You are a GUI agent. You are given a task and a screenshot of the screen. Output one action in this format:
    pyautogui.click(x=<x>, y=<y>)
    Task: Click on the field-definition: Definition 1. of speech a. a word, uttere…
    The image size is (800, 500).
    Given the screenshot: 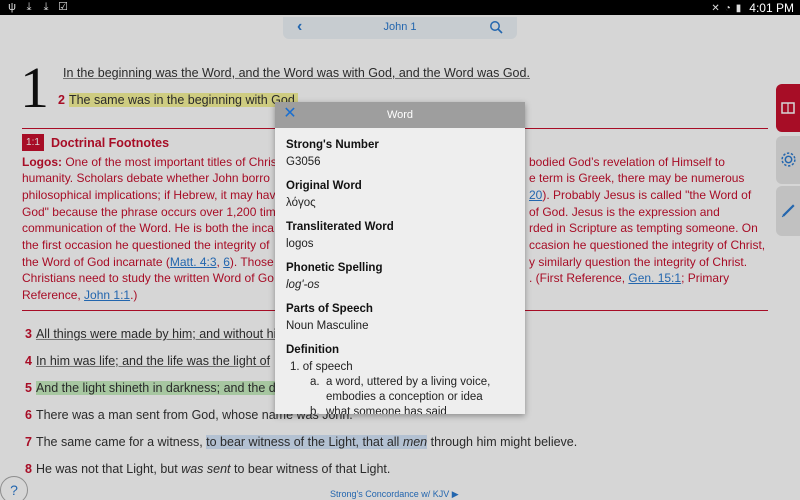 What is the action you would take?
    pyautogui.click(x=388, y=379)
    